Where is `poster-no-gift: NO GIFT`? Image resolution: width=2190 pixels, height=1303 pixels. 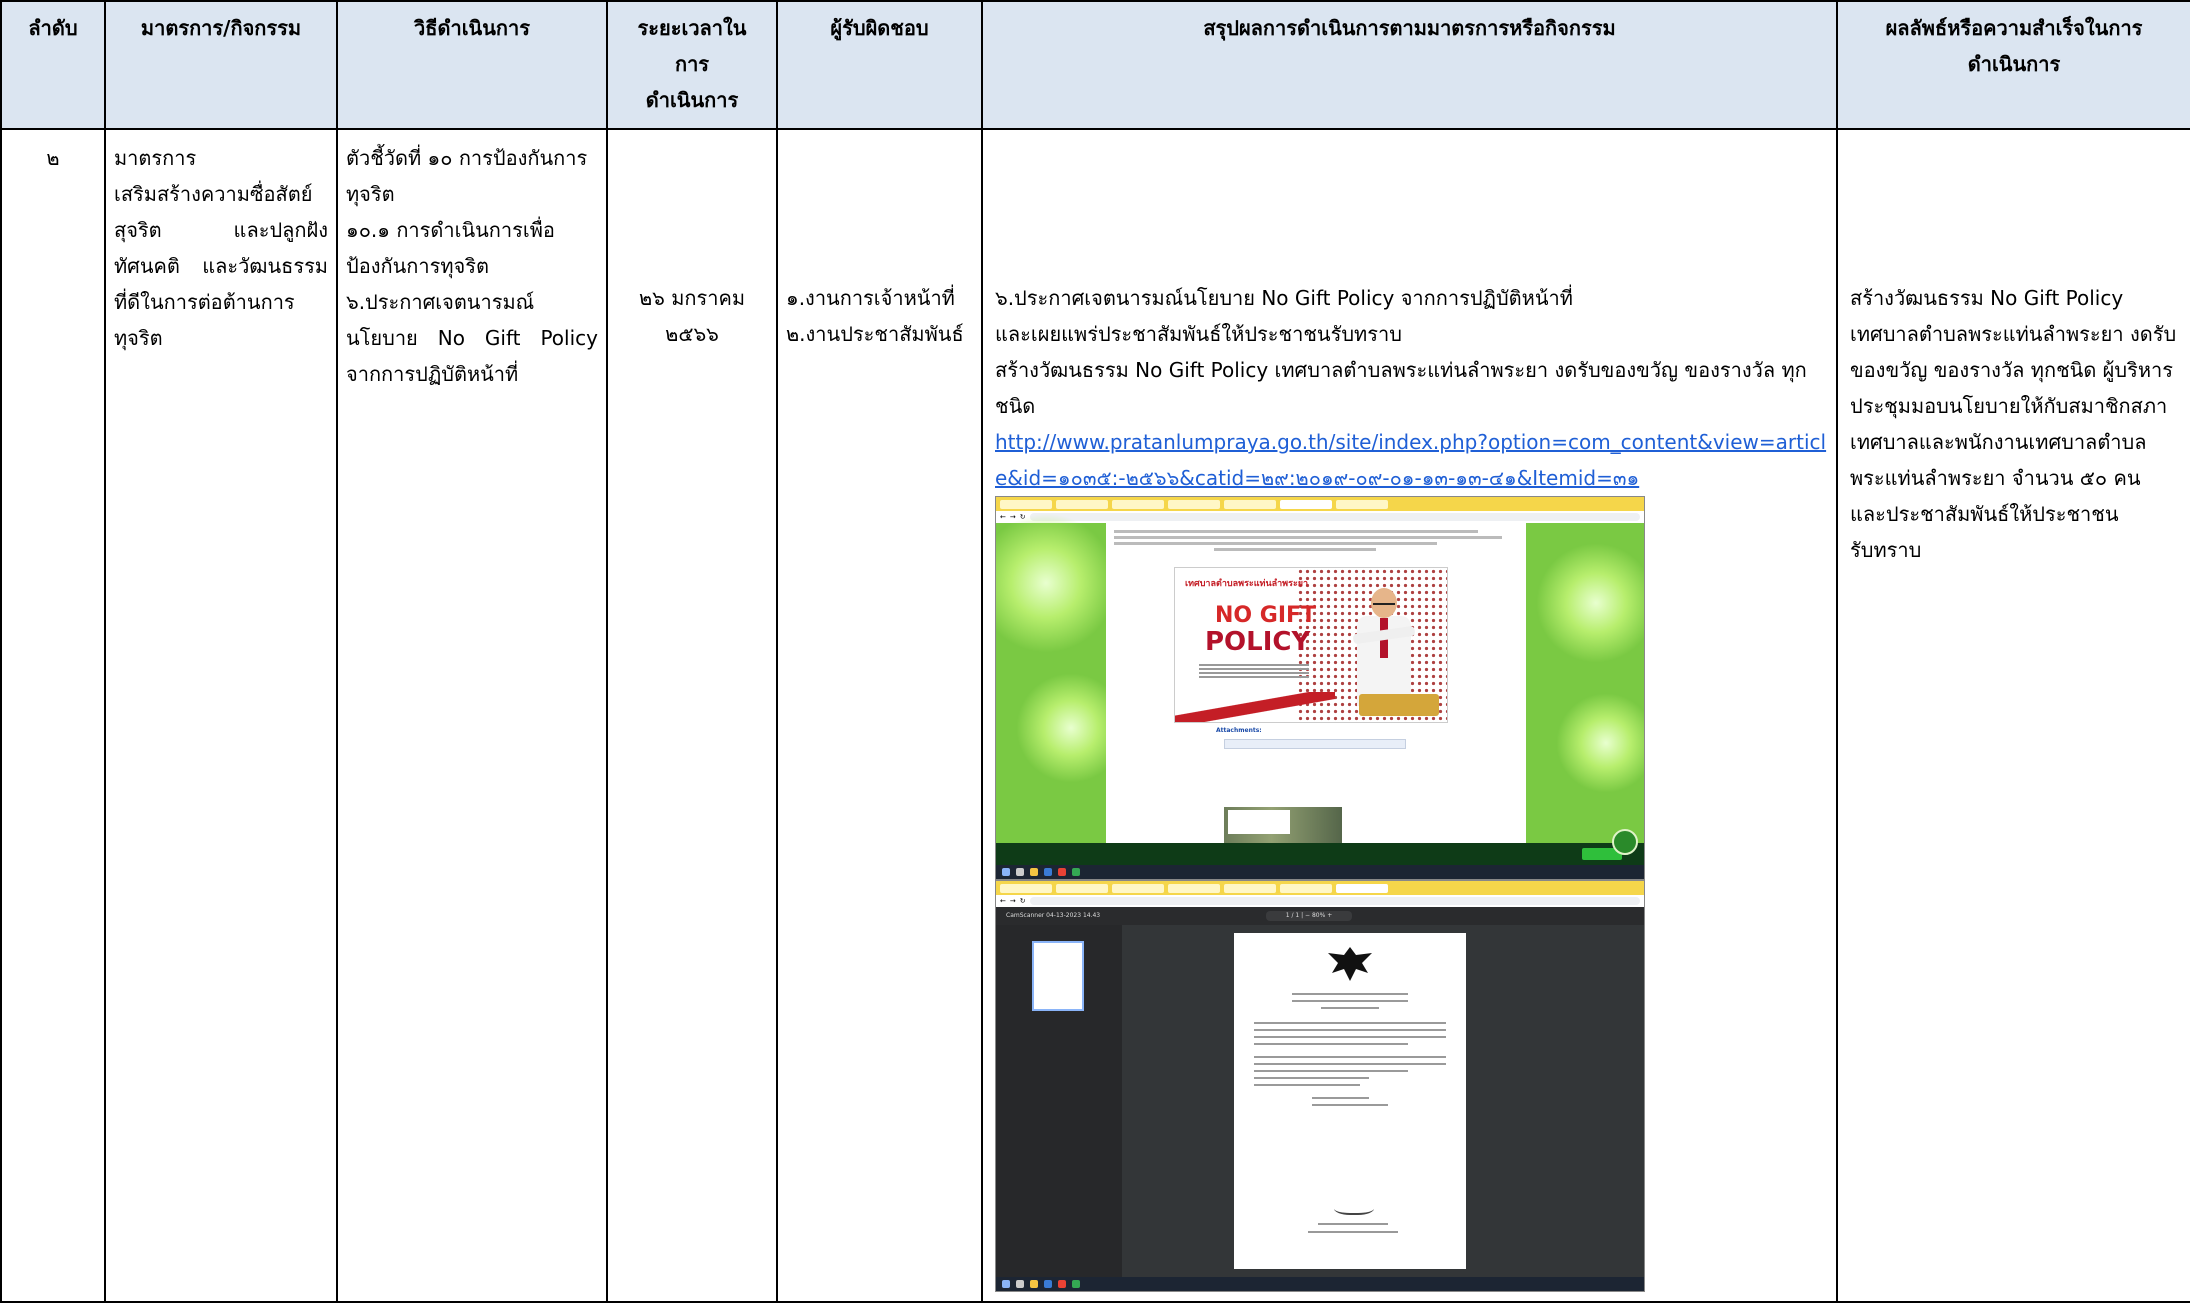
poster-no-gift: NO GIFT is located at coordinates (1266, 615).